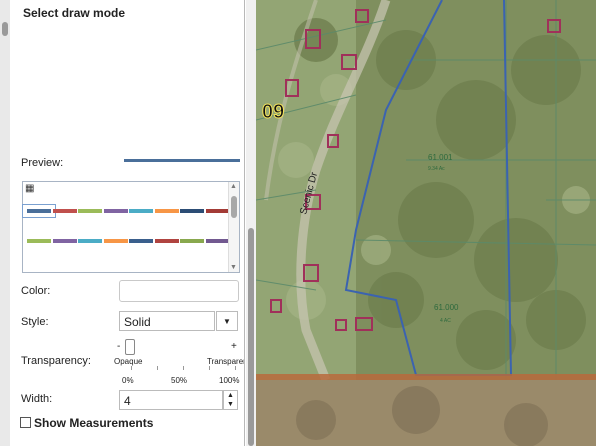  I want to click on slider-right-label: Transparent, so click(225, 361).